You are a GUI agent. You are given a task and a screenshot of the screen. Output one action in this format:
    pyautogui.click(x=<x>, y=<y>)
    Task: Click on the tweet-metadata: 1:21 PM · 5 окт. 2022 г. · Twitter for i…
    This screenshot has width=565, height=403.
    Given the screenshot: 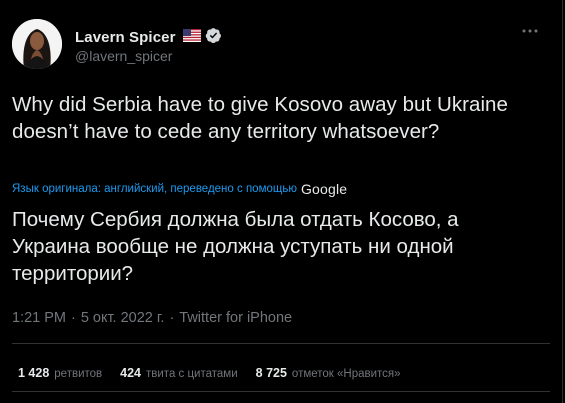 What is the action you would take?
    pyautogui.click(x=152, y=318)
    